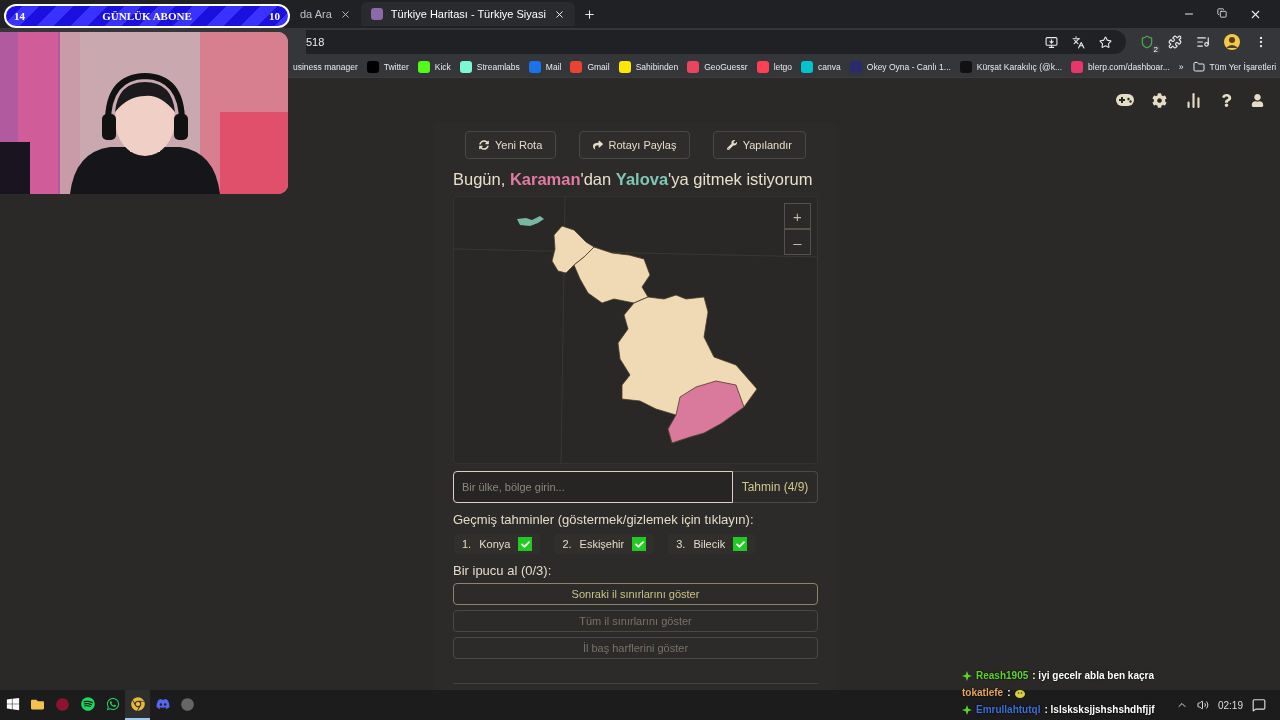  Describe the element at coordinates (1202, 705) in the screenshot. I see `volume-icon` at that location.